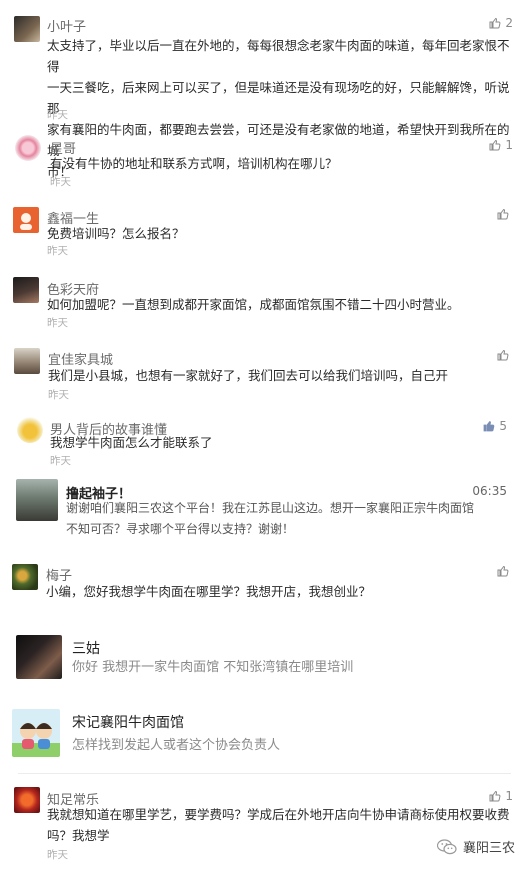 This screenshot has height=872, width=529. Describe the element at coordinates (509, 23) in the screenshot. I see `like-count: 2` at that location.